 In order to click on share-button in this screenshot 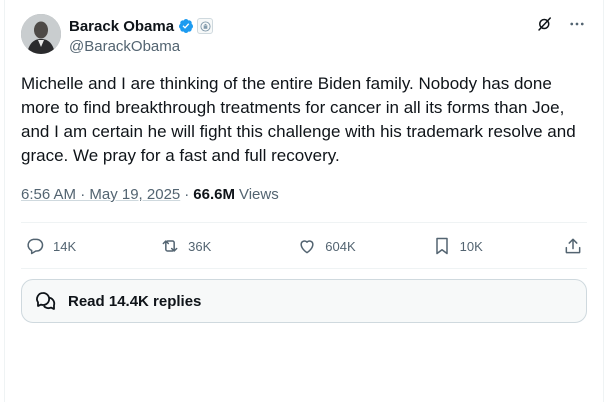, I will do `click(573, 246)`.